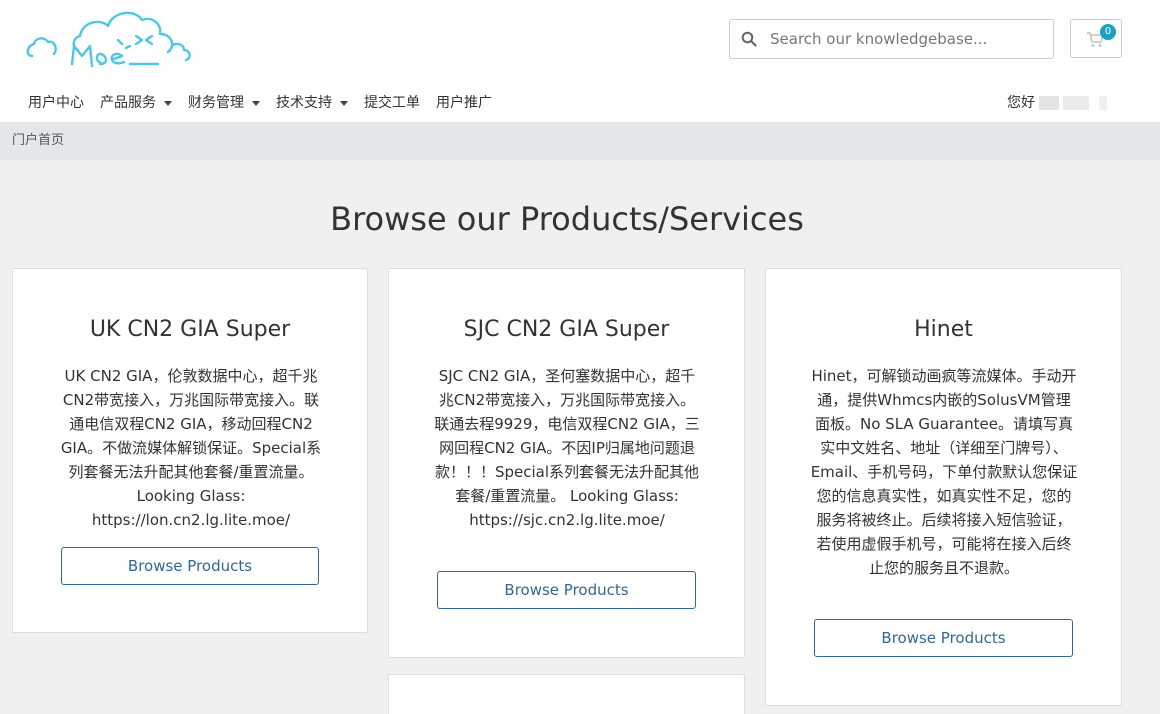 Image resolution: width=1160 pixels, height=714 pixels. I want to click on search-icon, so click(749, 39).